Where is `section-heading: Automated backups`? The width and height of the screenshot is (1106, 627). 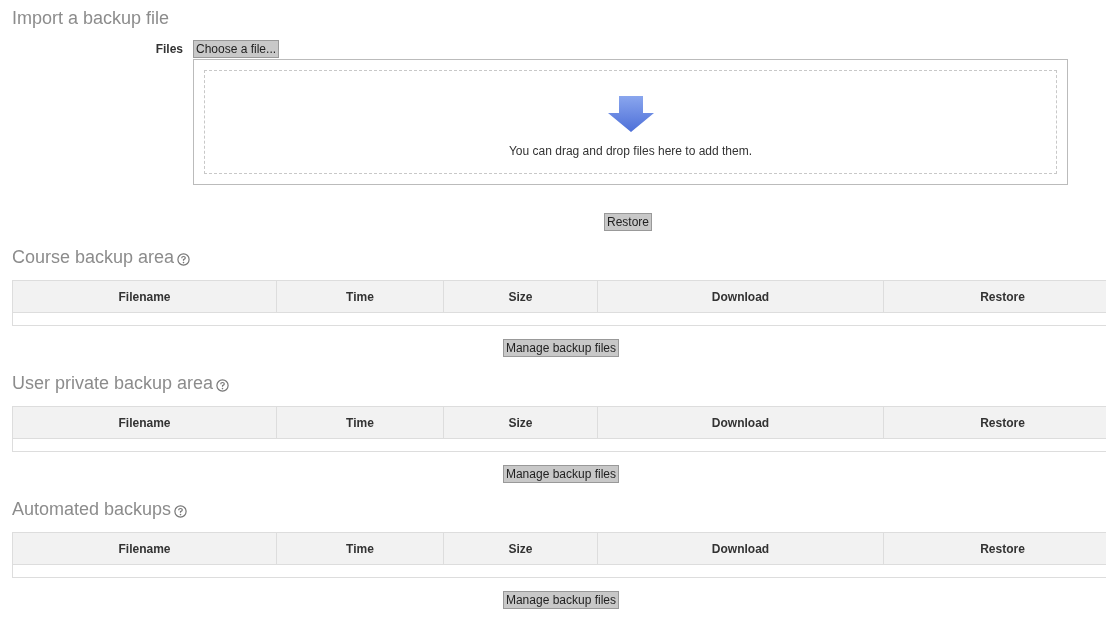 section-heading: Automated backups is located at coordinates (92, 509).